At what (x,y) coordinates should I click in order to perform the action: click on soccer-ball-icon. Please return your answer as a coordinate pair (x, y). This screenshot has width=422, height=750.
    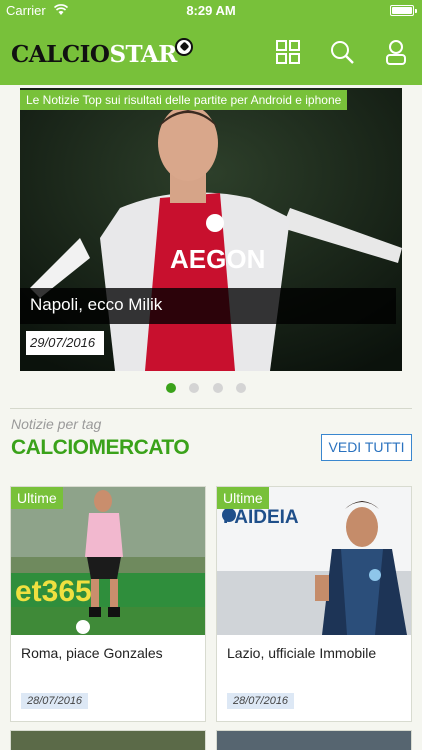
    Looking at the image, I should click on (183, 47).